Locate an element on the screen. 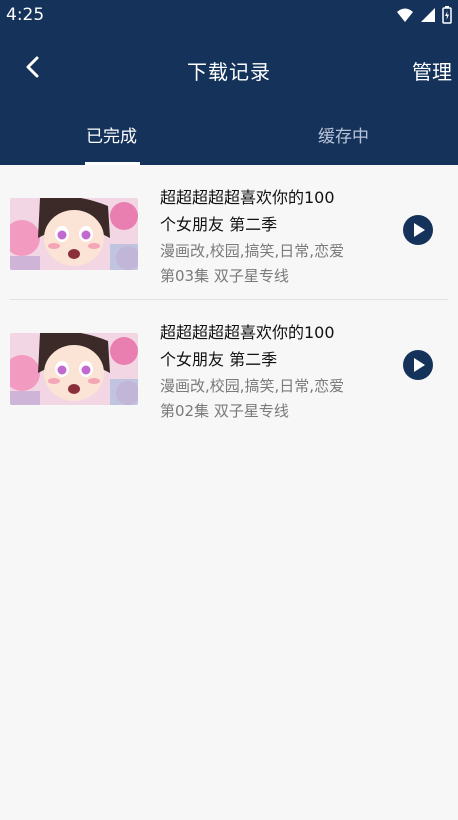 The height and width of the screenshot is (820, 458). tab-bar: 已完成 缓存中 is located at coordinates (229, 141).